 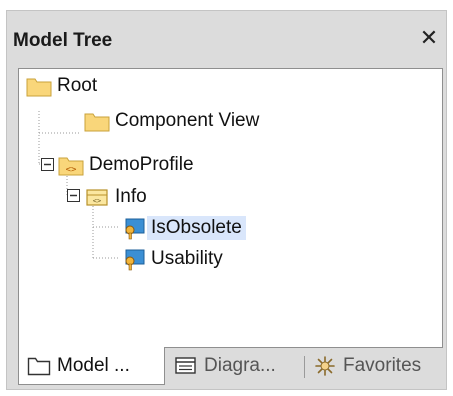 I want to click on tree-node-root: Root, so click(x=63, y=86).